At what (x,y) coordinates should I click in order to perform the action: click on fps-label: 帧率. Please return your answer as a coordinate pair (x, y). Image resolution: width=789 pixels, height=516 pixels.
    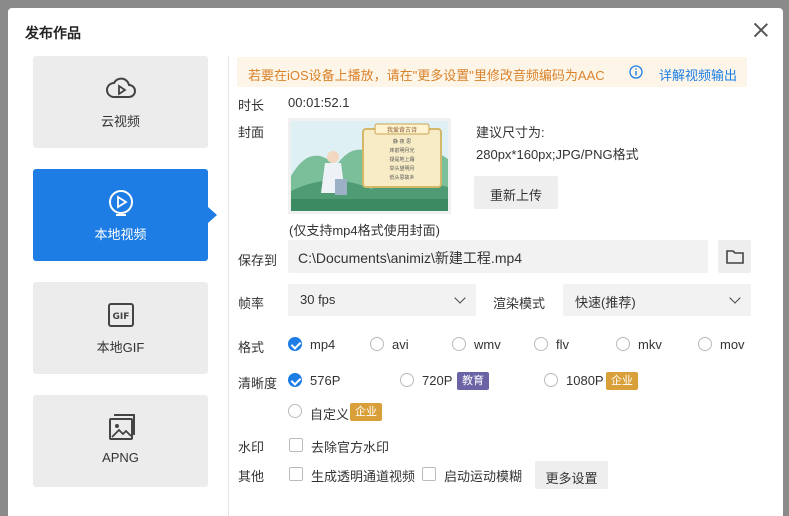
    Looking at the image, I should click on (251, 303).